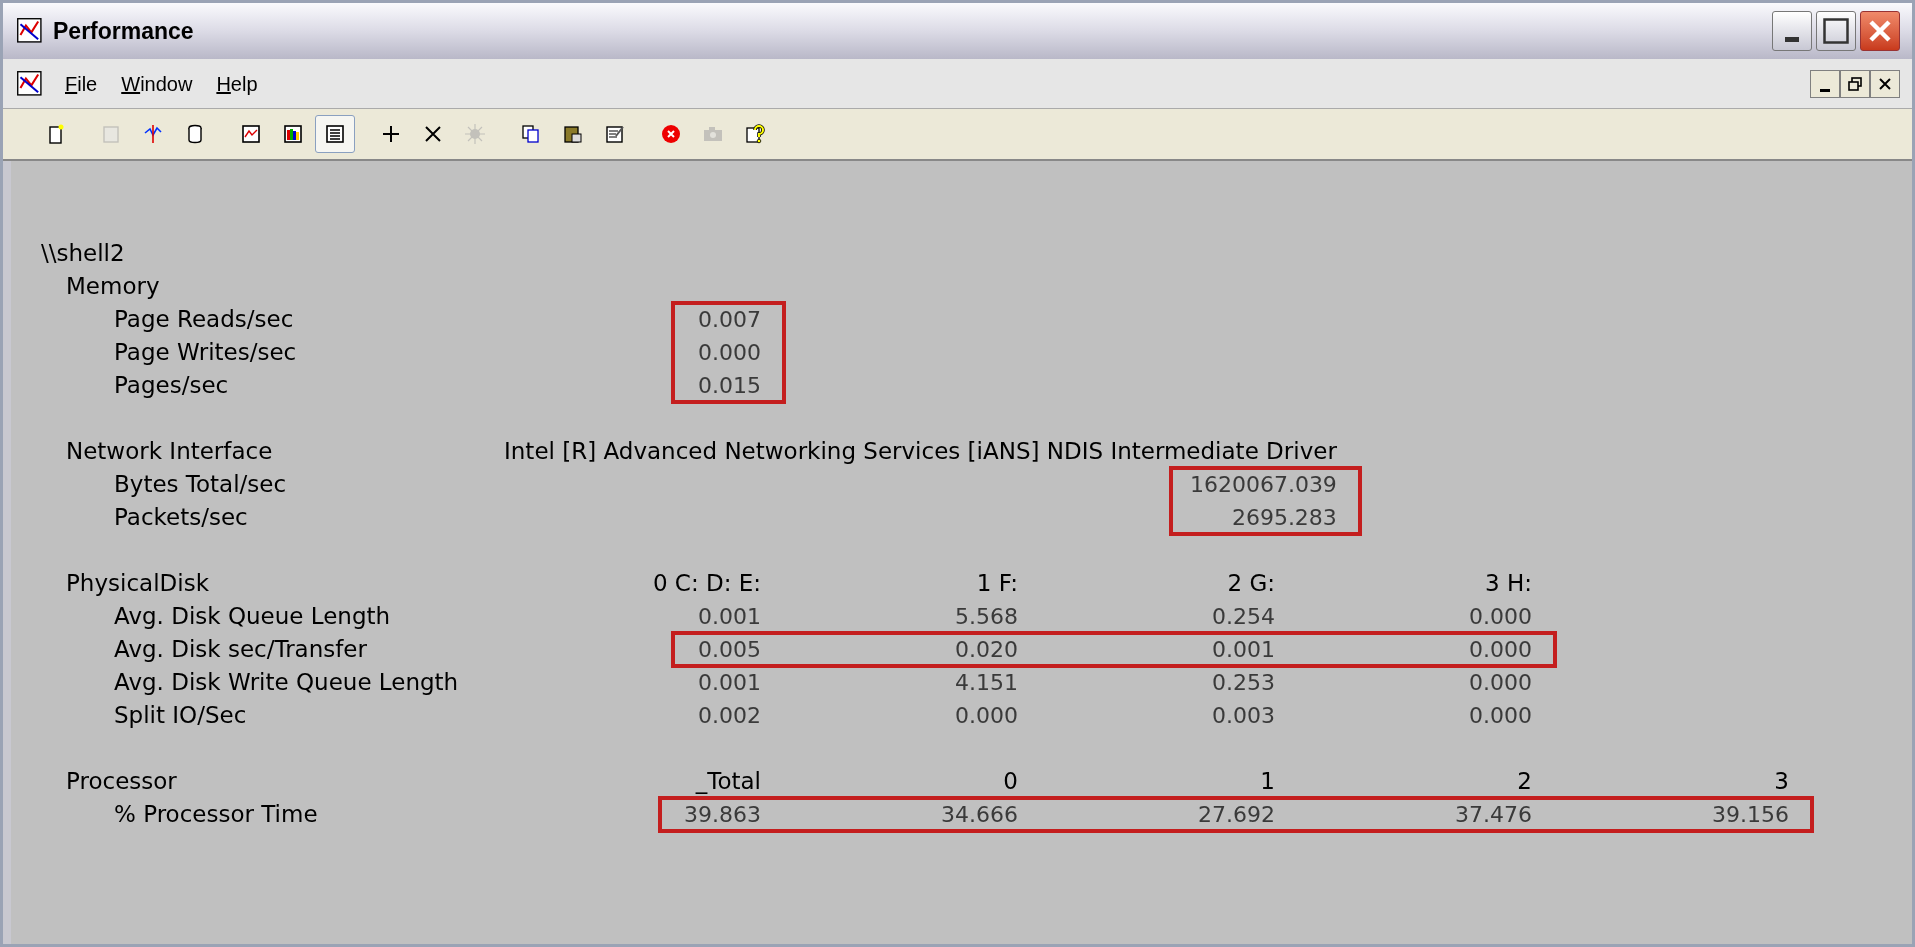  I want to click on instance-name: Intel [R] Advanced Networking Services [iANS] NDIS Intermediate Driver, so click(920, 451).